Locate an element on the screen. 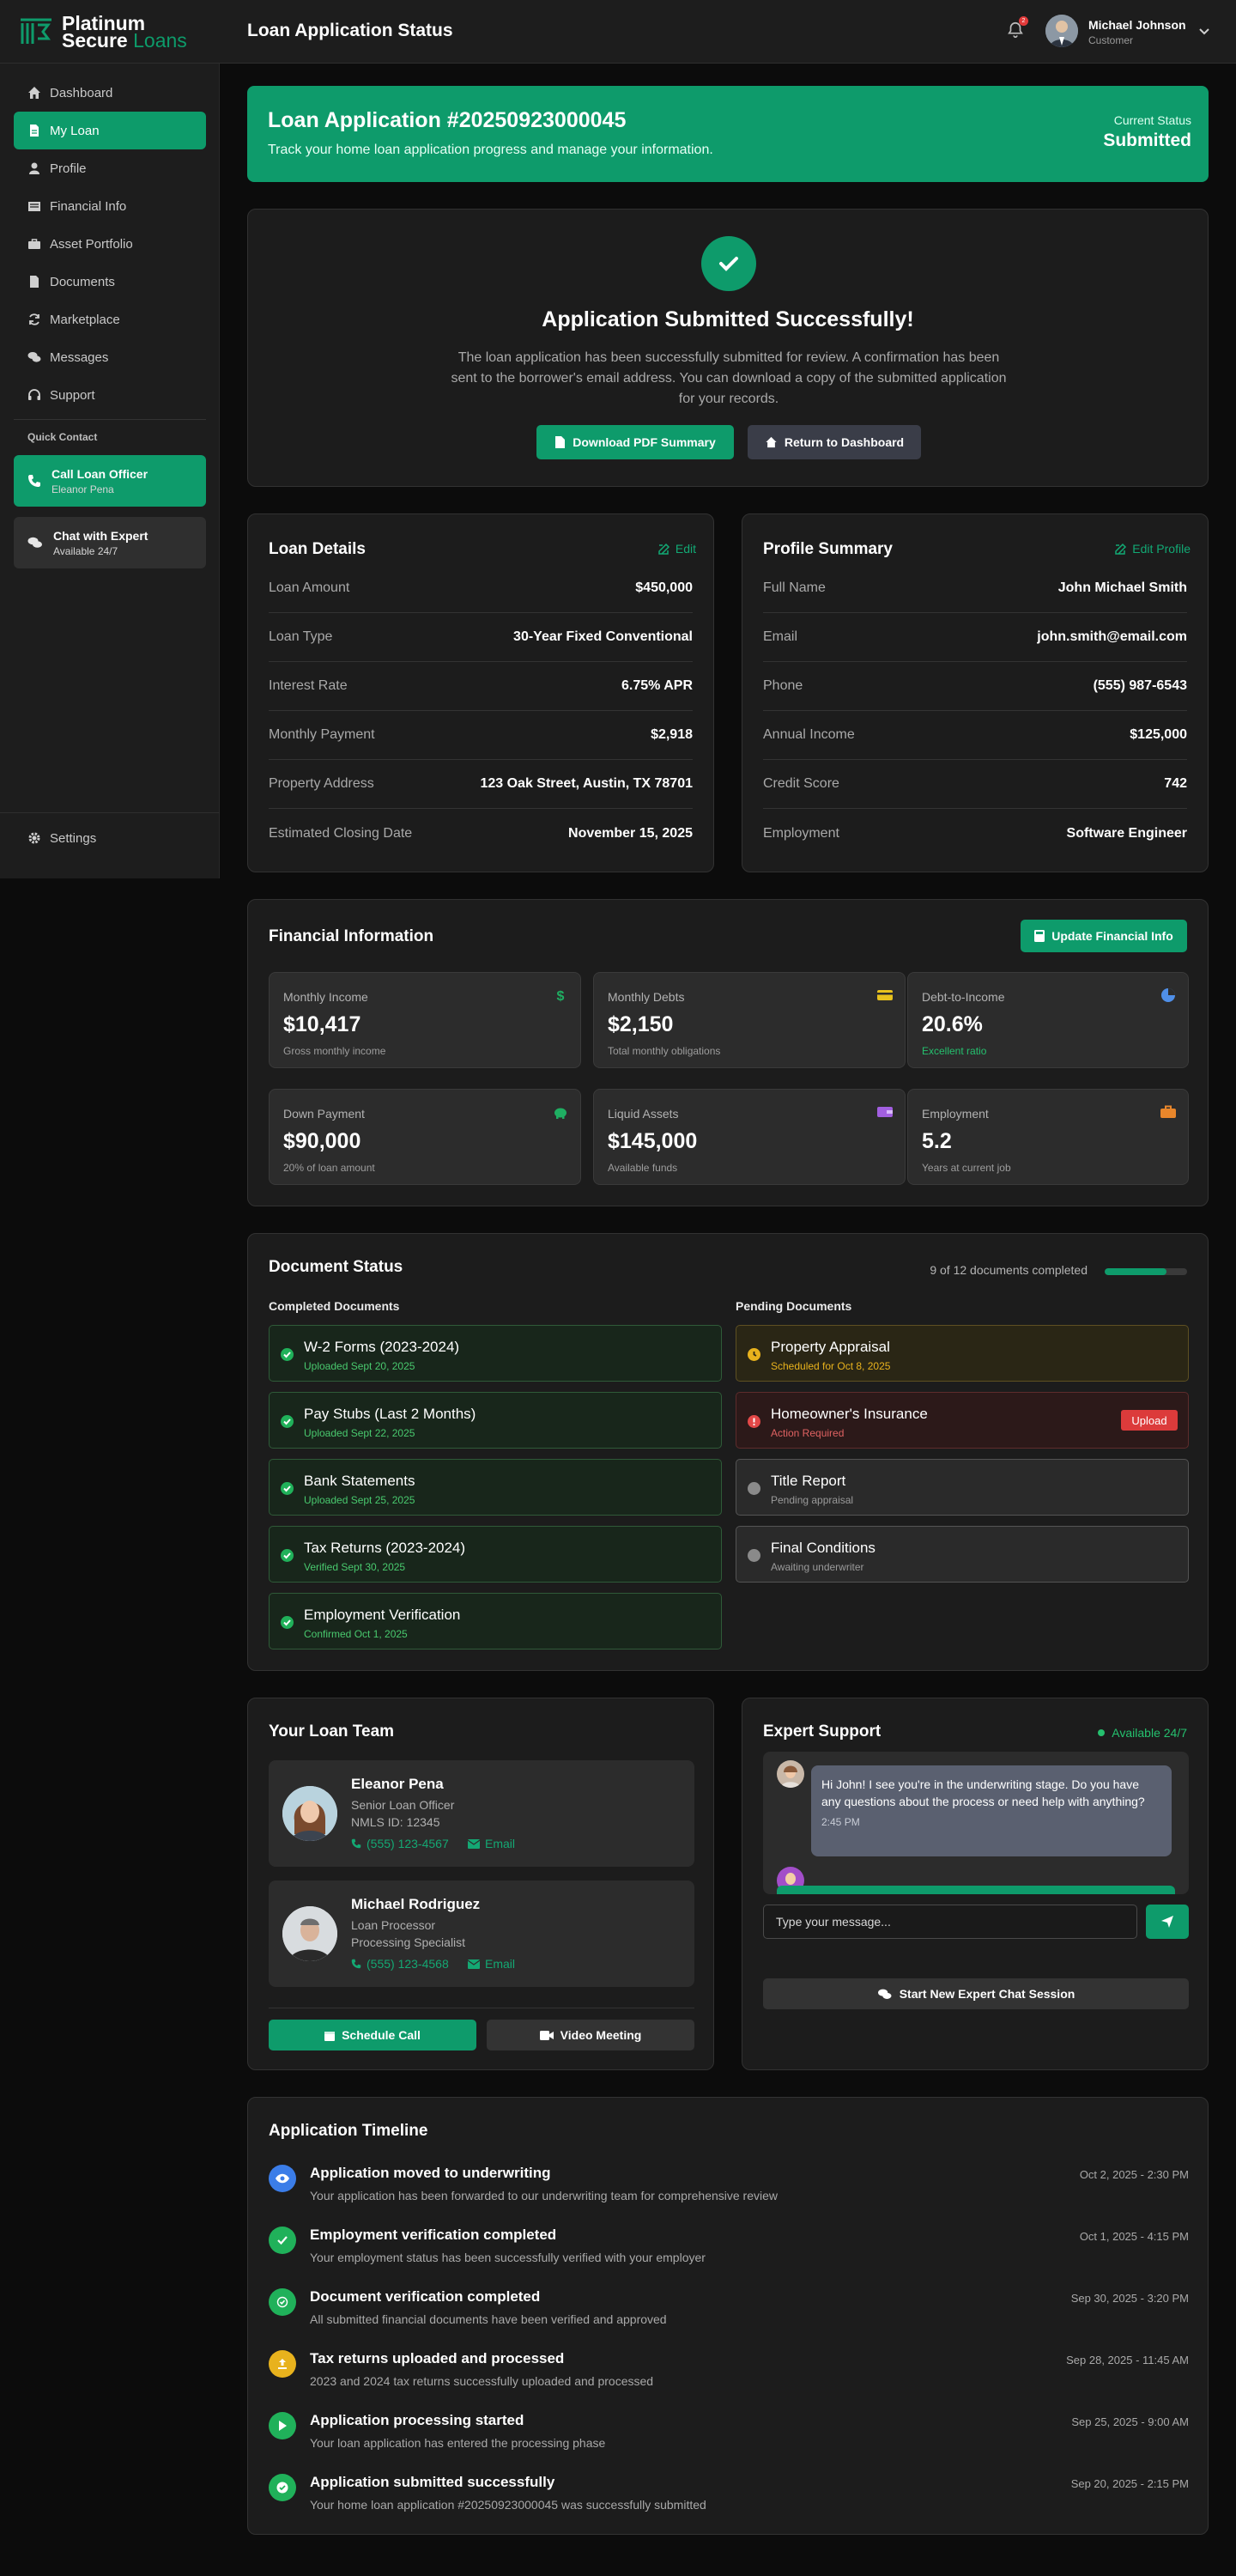 The image size is (1236, 2576). check-circle-icon is located at coordinates (287, 1623).